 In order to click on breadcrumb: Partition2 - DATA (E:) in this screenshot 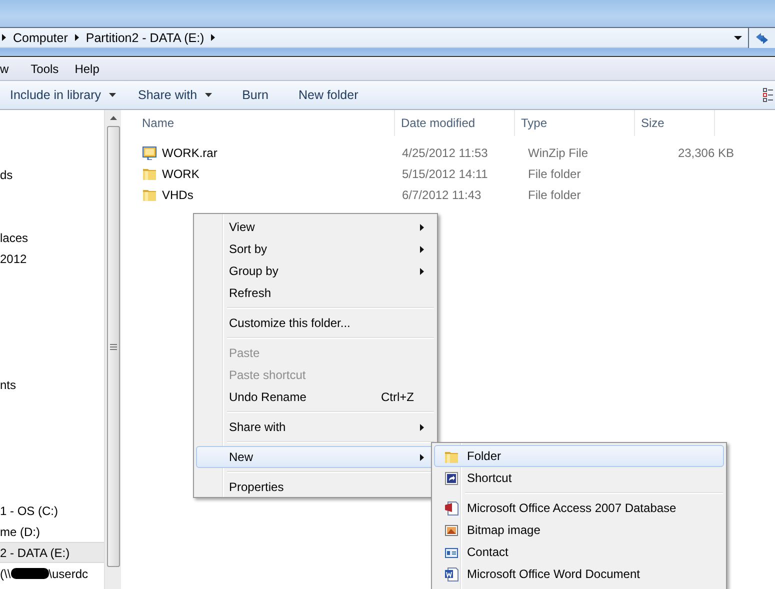, I will do `click(145, 37)`.